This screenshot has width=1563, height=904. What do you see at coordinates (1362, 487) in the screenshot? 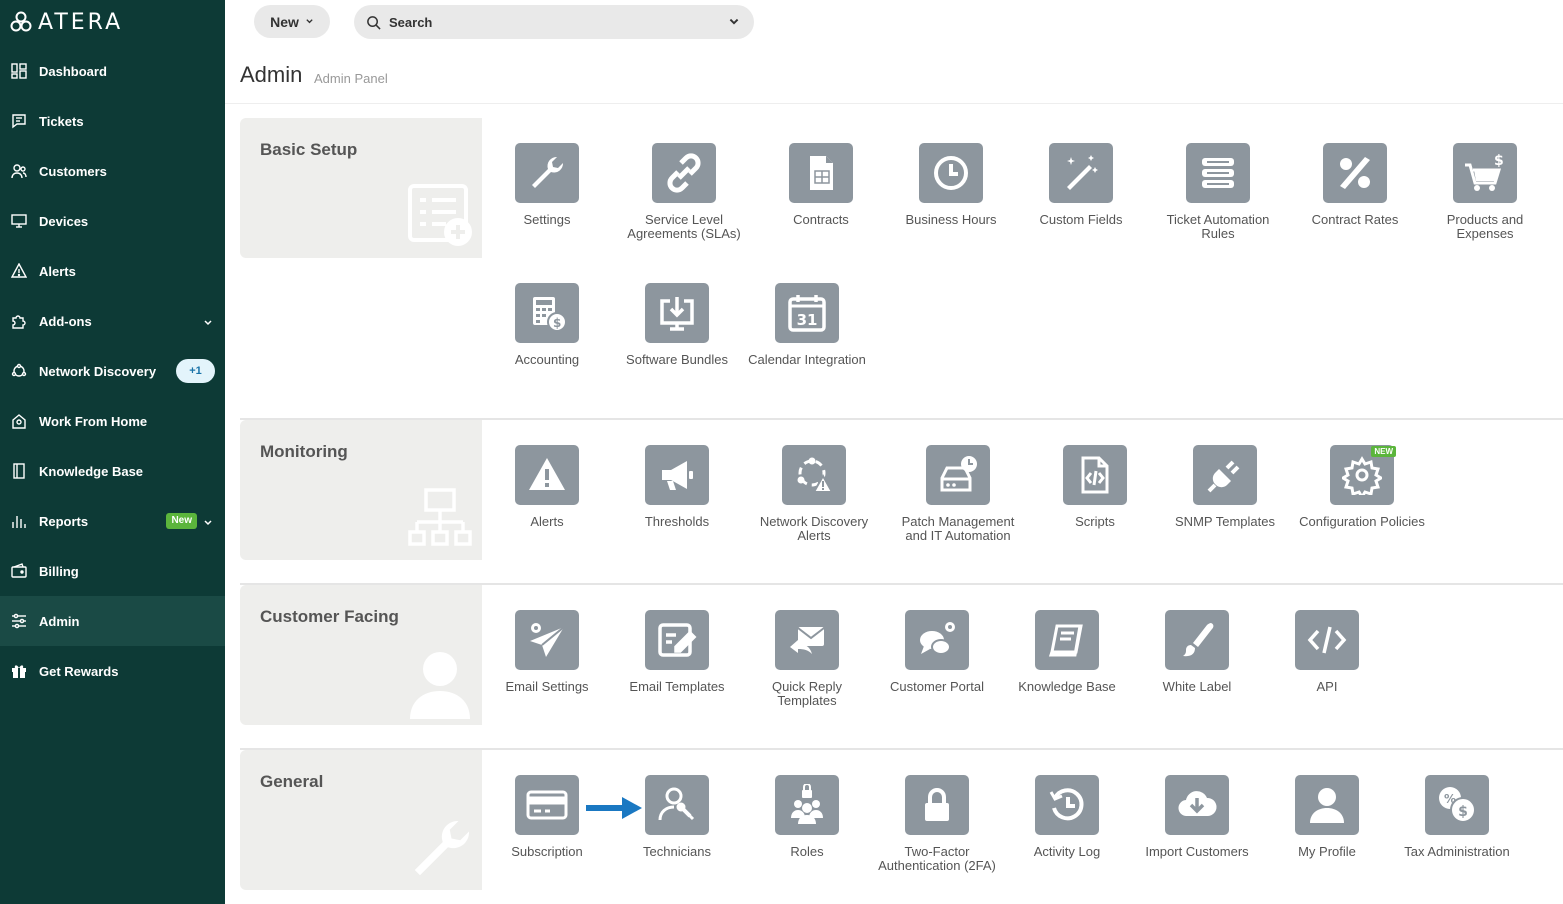
I see `tile-configuration-policies: NEW Configuration Policies` at bounding box center [1362, 487].